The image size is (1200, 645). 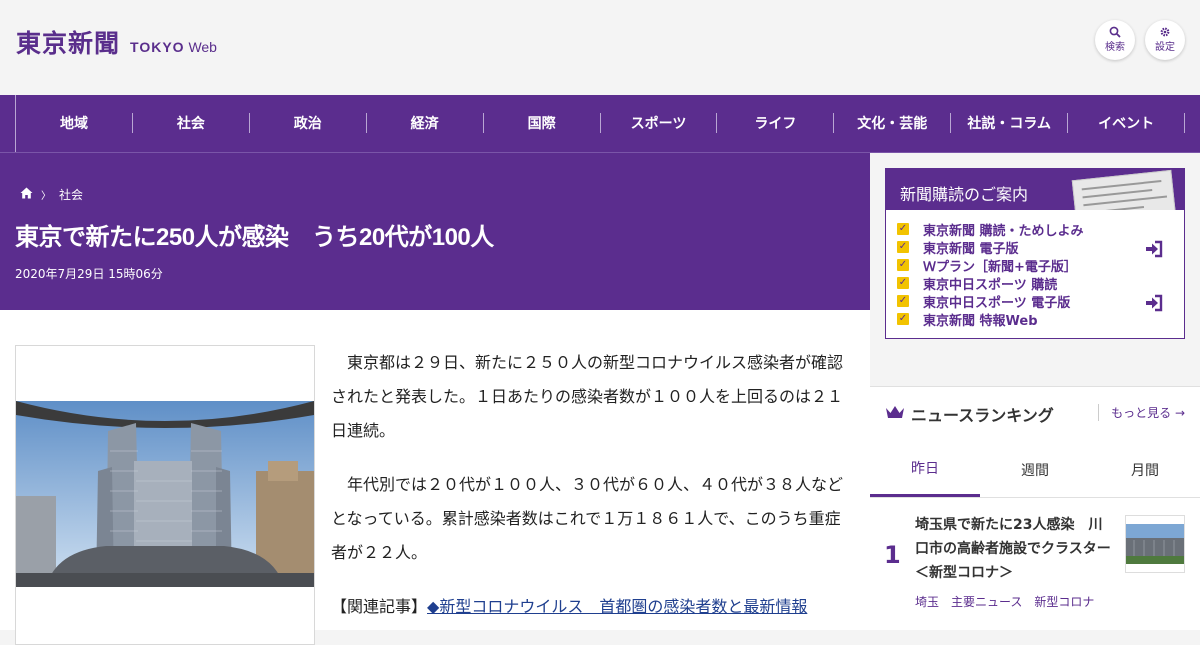 I want to click on nav-item-editorial: 社説・コラム, so click(x=1010, y=123).